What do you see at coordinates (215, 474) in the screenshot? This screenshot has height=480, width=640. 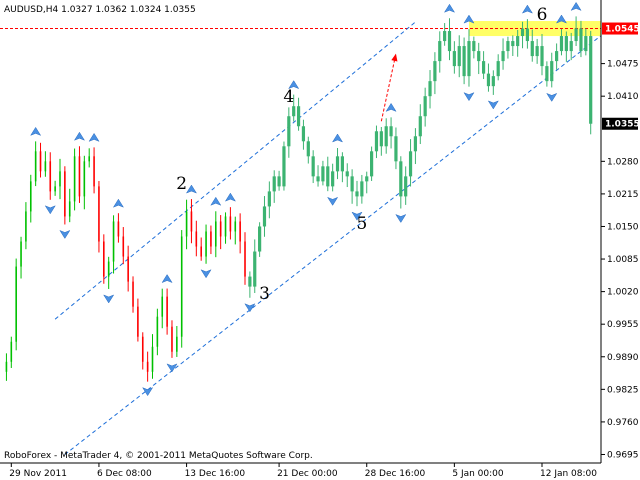 I see `x-tick-label: 13 Dec 16:00` at bounding box center [215, 474].